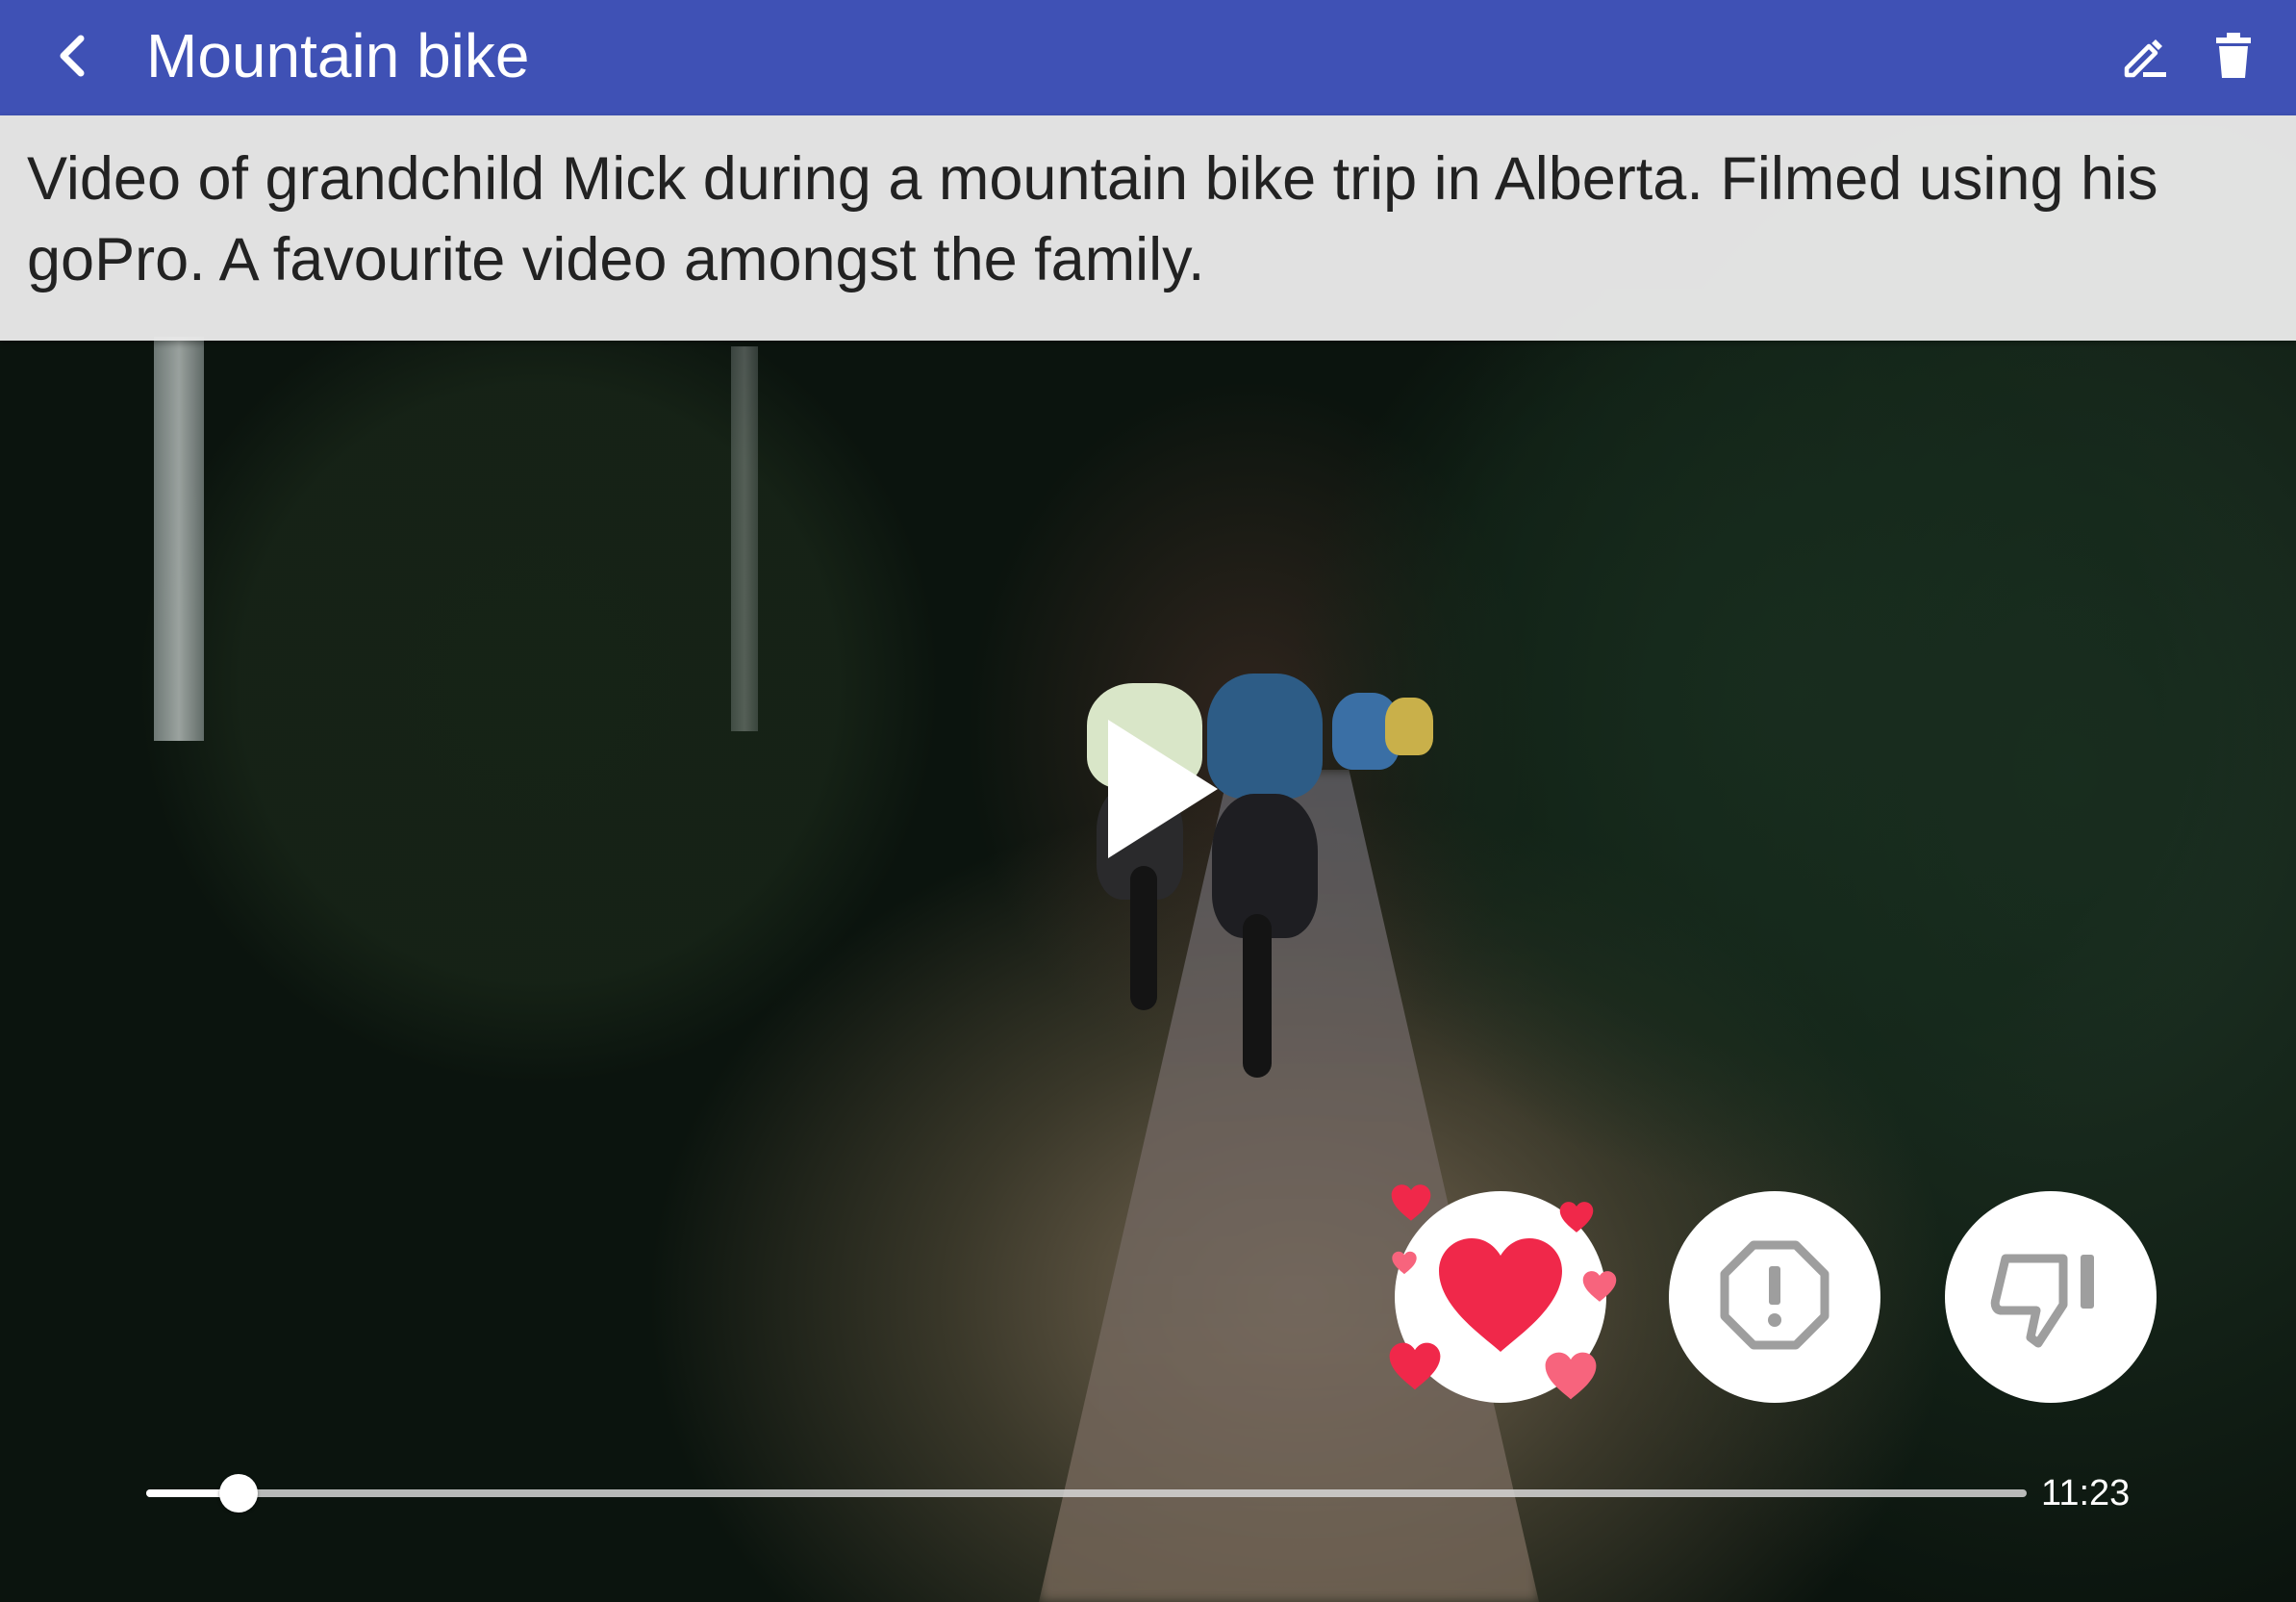 The width and height of the screenshot is (2296, 1602). I want to click on page-title: Mountain bike, so click(338, 55).